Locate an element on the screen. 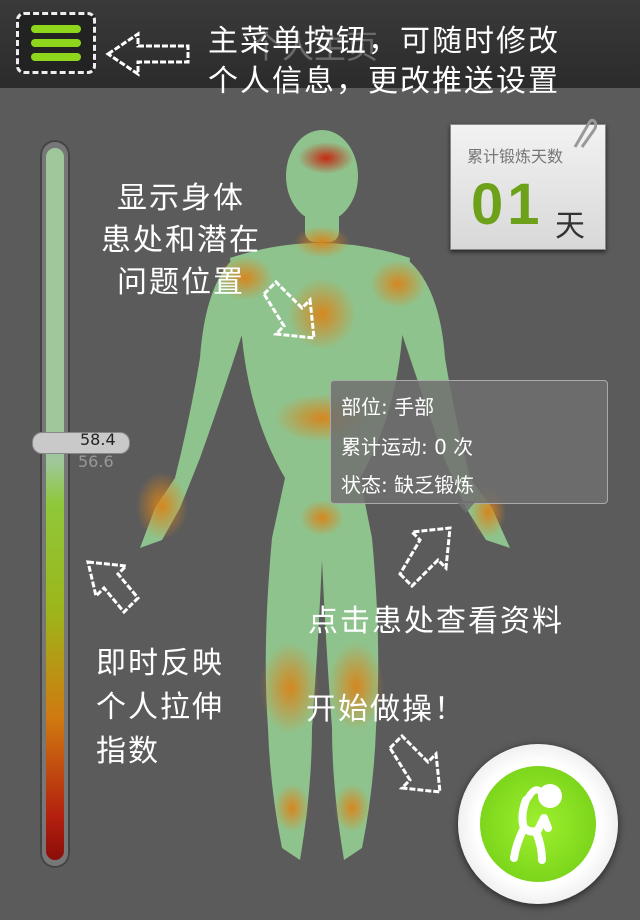  body-part-info-popup: 部位: 手部 累计运动: 0 次 状态: 缺乏锻炼 is located at coordinates (469, 442).